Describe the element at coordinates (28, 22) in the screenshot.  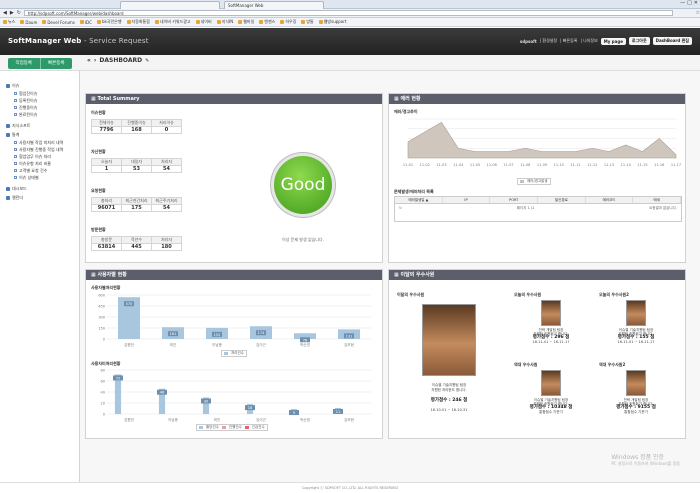
I see `bookmark-item: Daum` at that location.